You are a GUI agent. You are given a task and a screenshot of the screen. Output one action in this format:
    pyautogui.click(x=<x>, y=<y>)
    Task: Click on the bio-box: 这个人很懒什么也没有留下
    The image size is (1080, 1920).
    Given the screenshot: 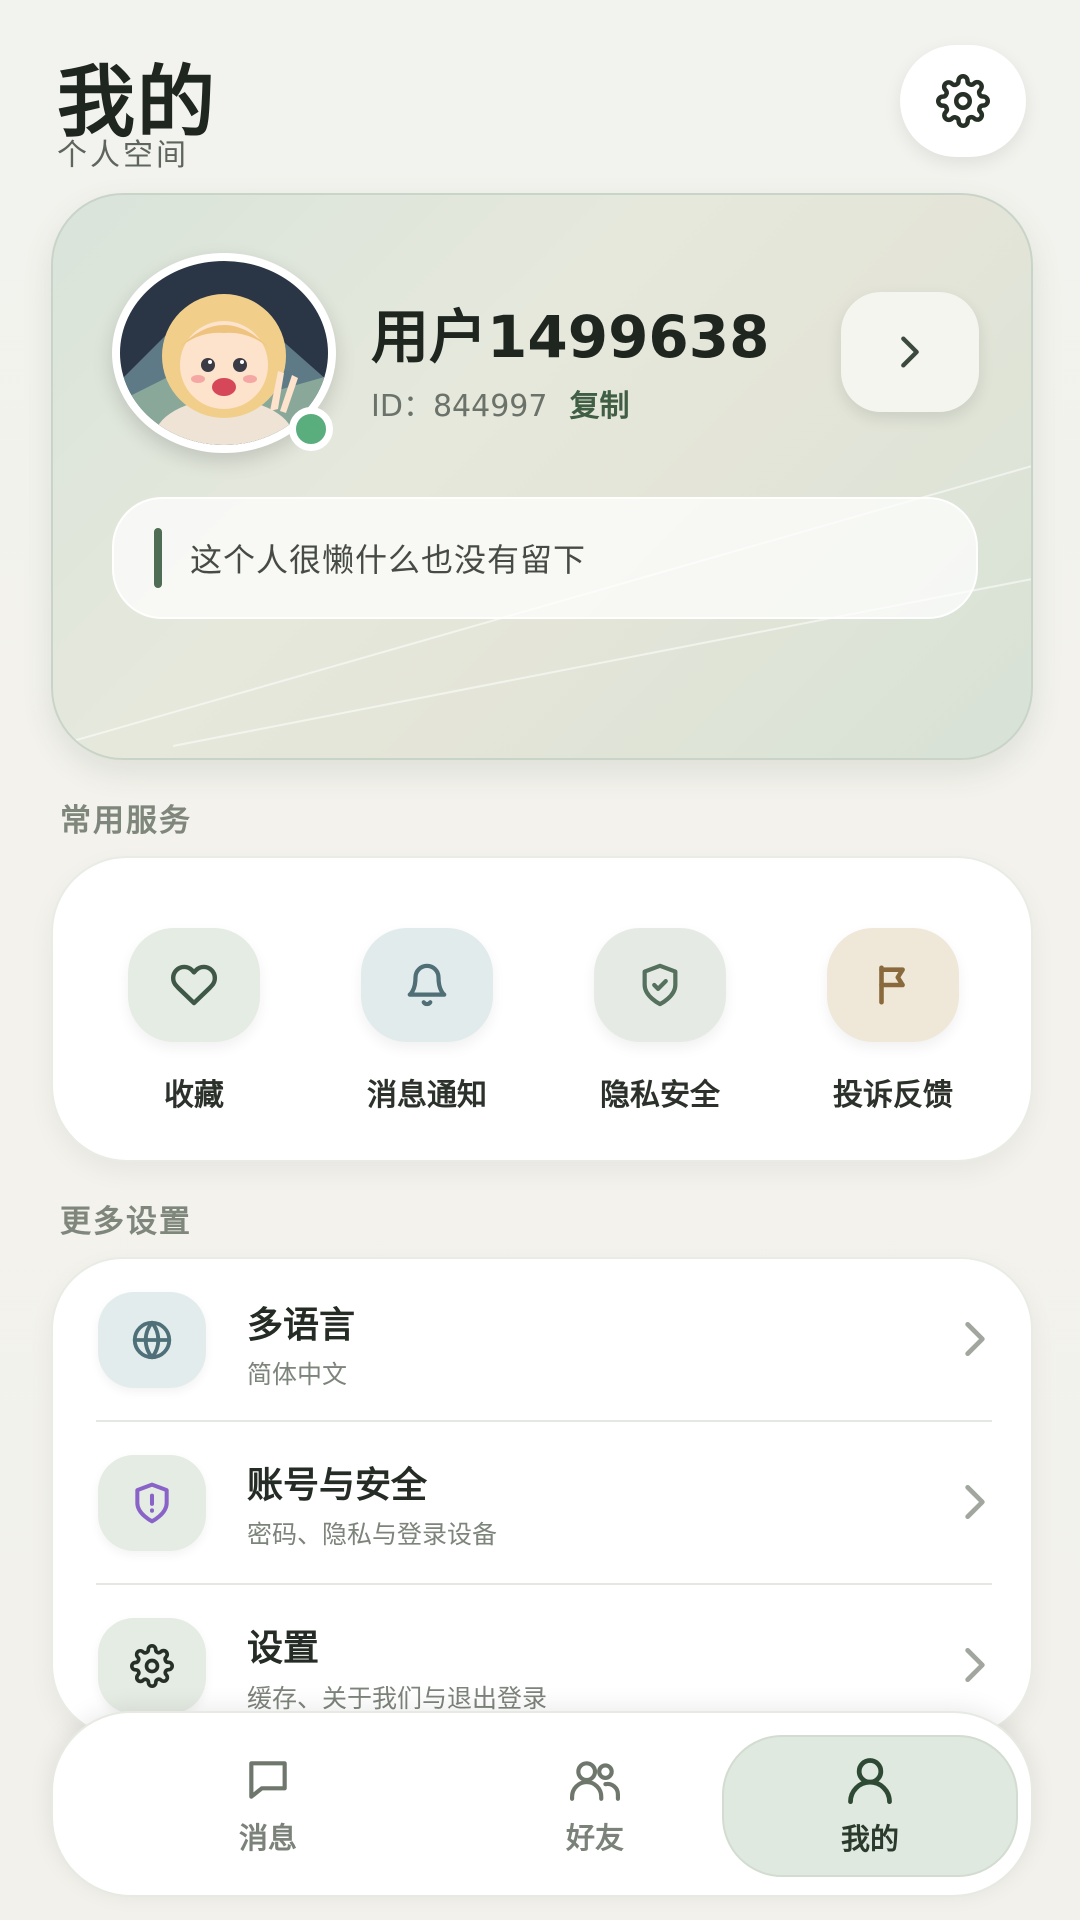 What is the action you would take?
    pyautogui.click(x=545, y=558)
    